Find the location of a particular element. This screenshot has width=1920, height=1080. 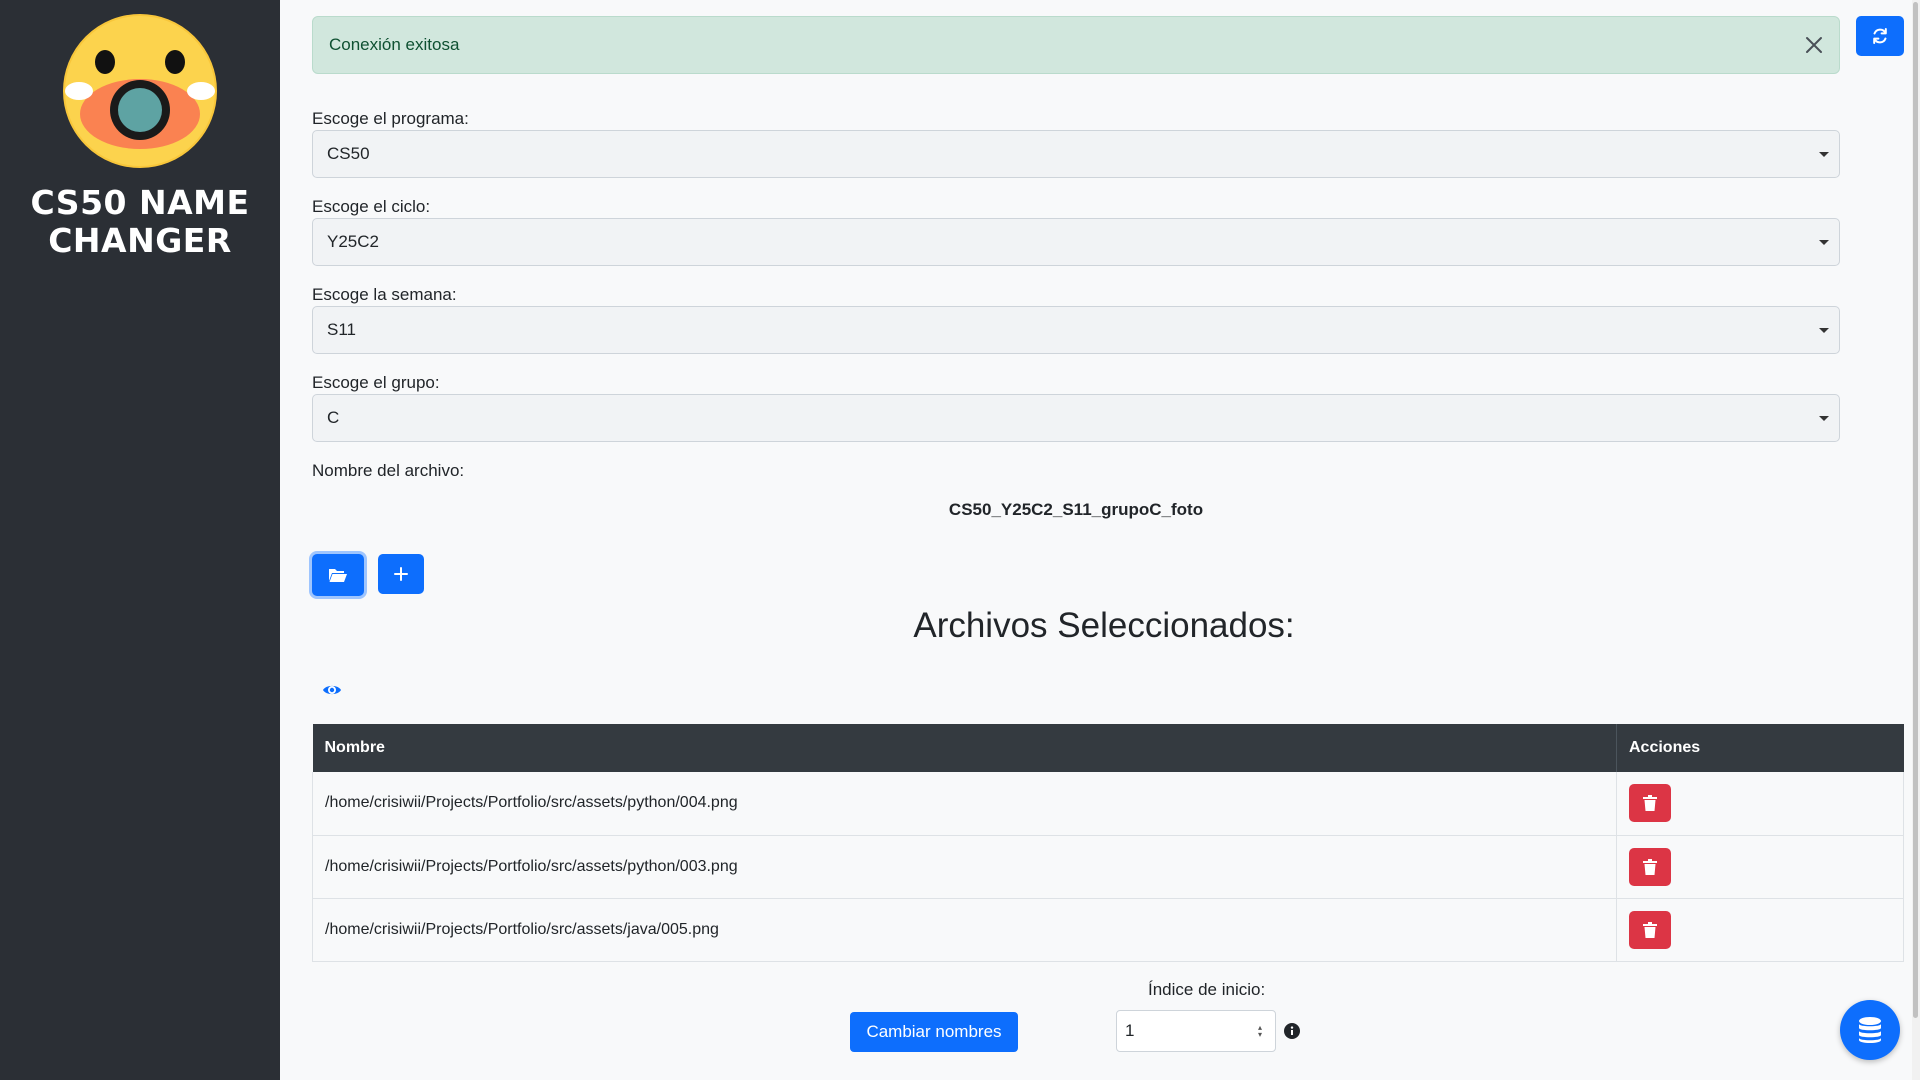

vertical-scrollbar is located at coordinates (1916, 540).